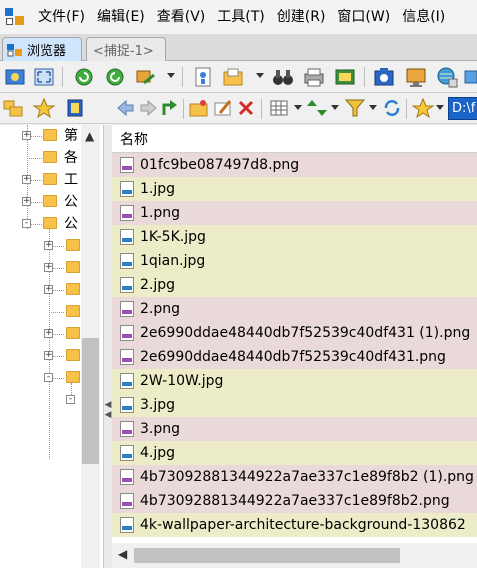 The height and width of the screenshot is (568, 477). What do you see at coordinates (355, 108) in the screenshot?
I see `filter-icon` at bounding box center [355, 108].